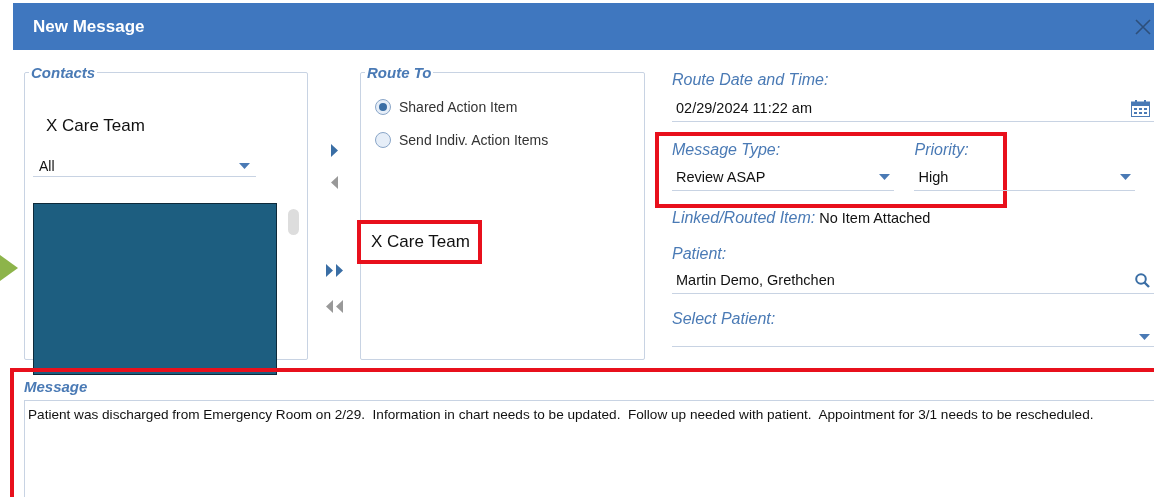 Image resolution: width=1154 pixels, height=497 pixels. I want to click on recipient-item: X Care Team, so click(419, 242).